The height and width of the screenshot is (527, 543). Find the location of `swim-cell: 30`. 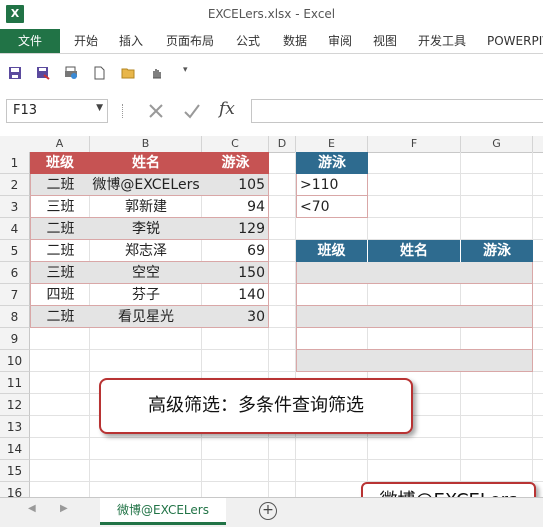

swim-cell: 30 is located at coordinates (235, 317).